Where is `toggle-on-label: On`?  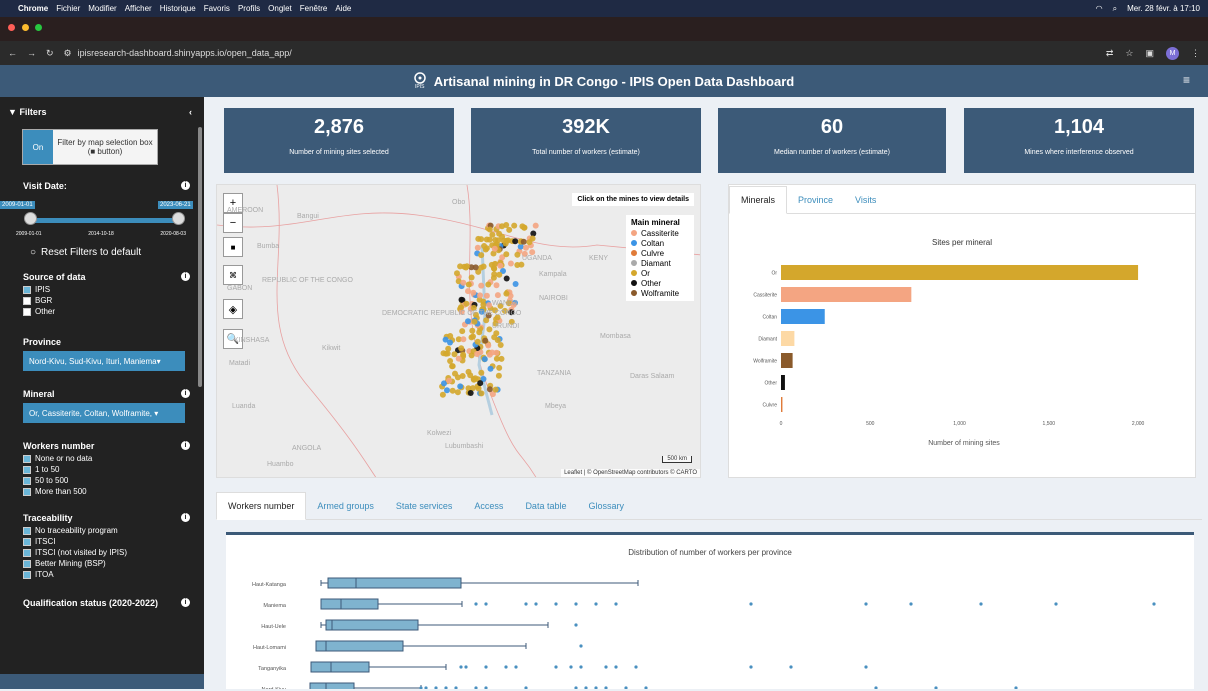 toggle-on-label: On is located at coordinates (38, 147).